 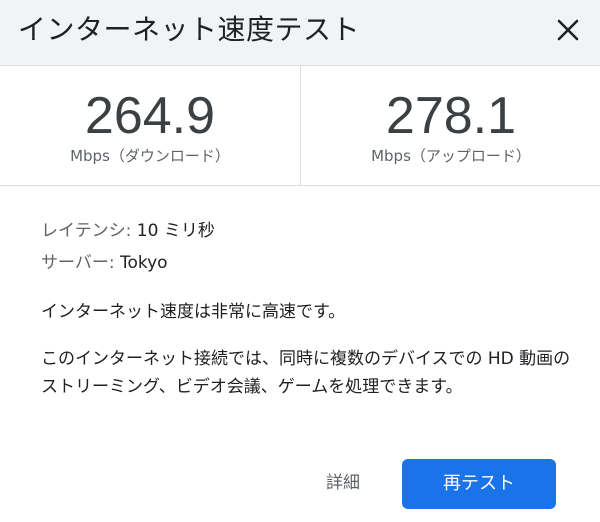 I want to click on latency-row: レイテンシ: 10 ミリ秒, so click(x=128, y=231).